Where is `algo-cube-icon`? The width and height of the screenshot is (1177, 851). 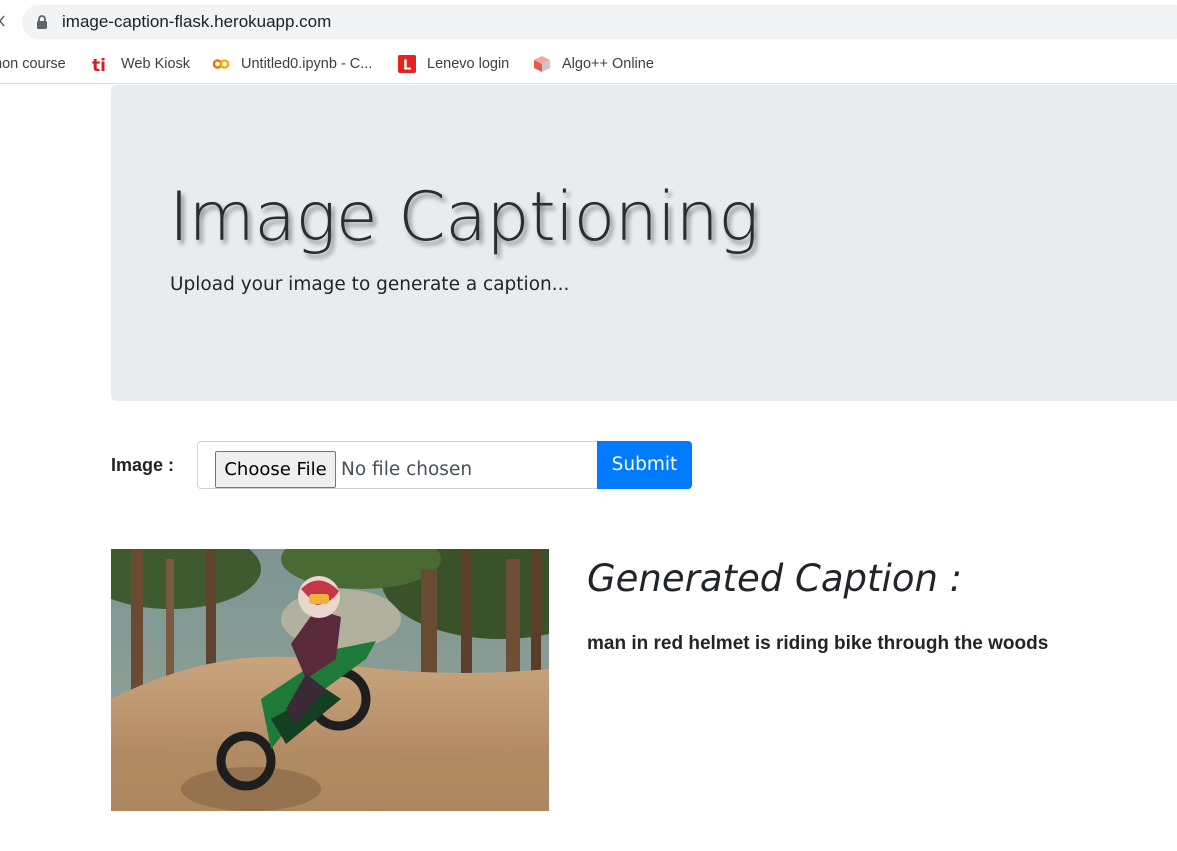 algo-cube-icon is located at coordinates (542, 64).